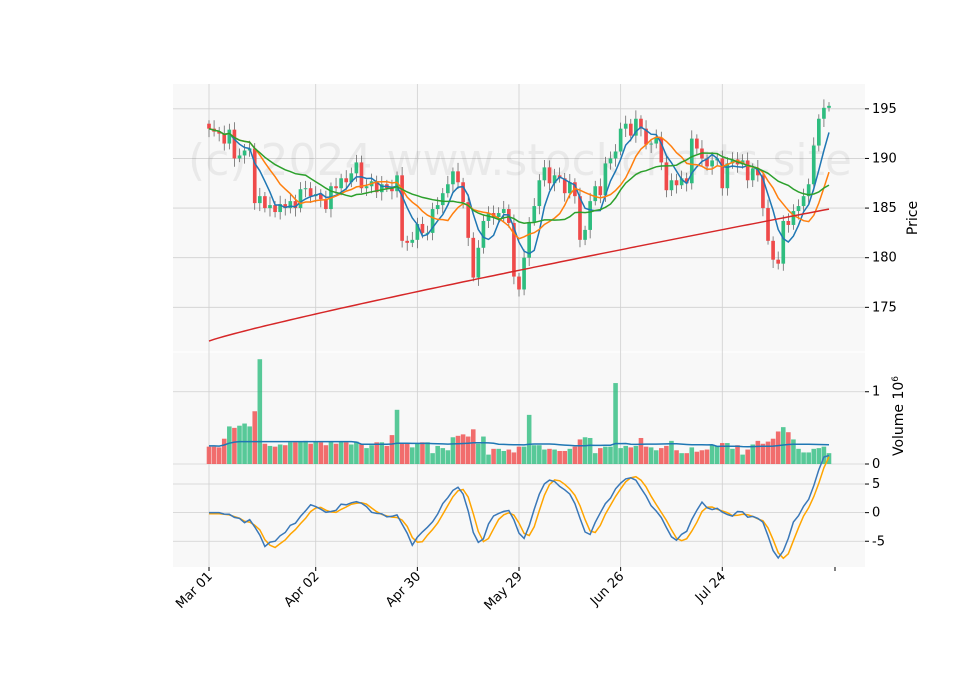  What do you see at coordinates (878, 541) in the screenshot?
I see `y-tick-label: -5` at bounding box center [878, 541].